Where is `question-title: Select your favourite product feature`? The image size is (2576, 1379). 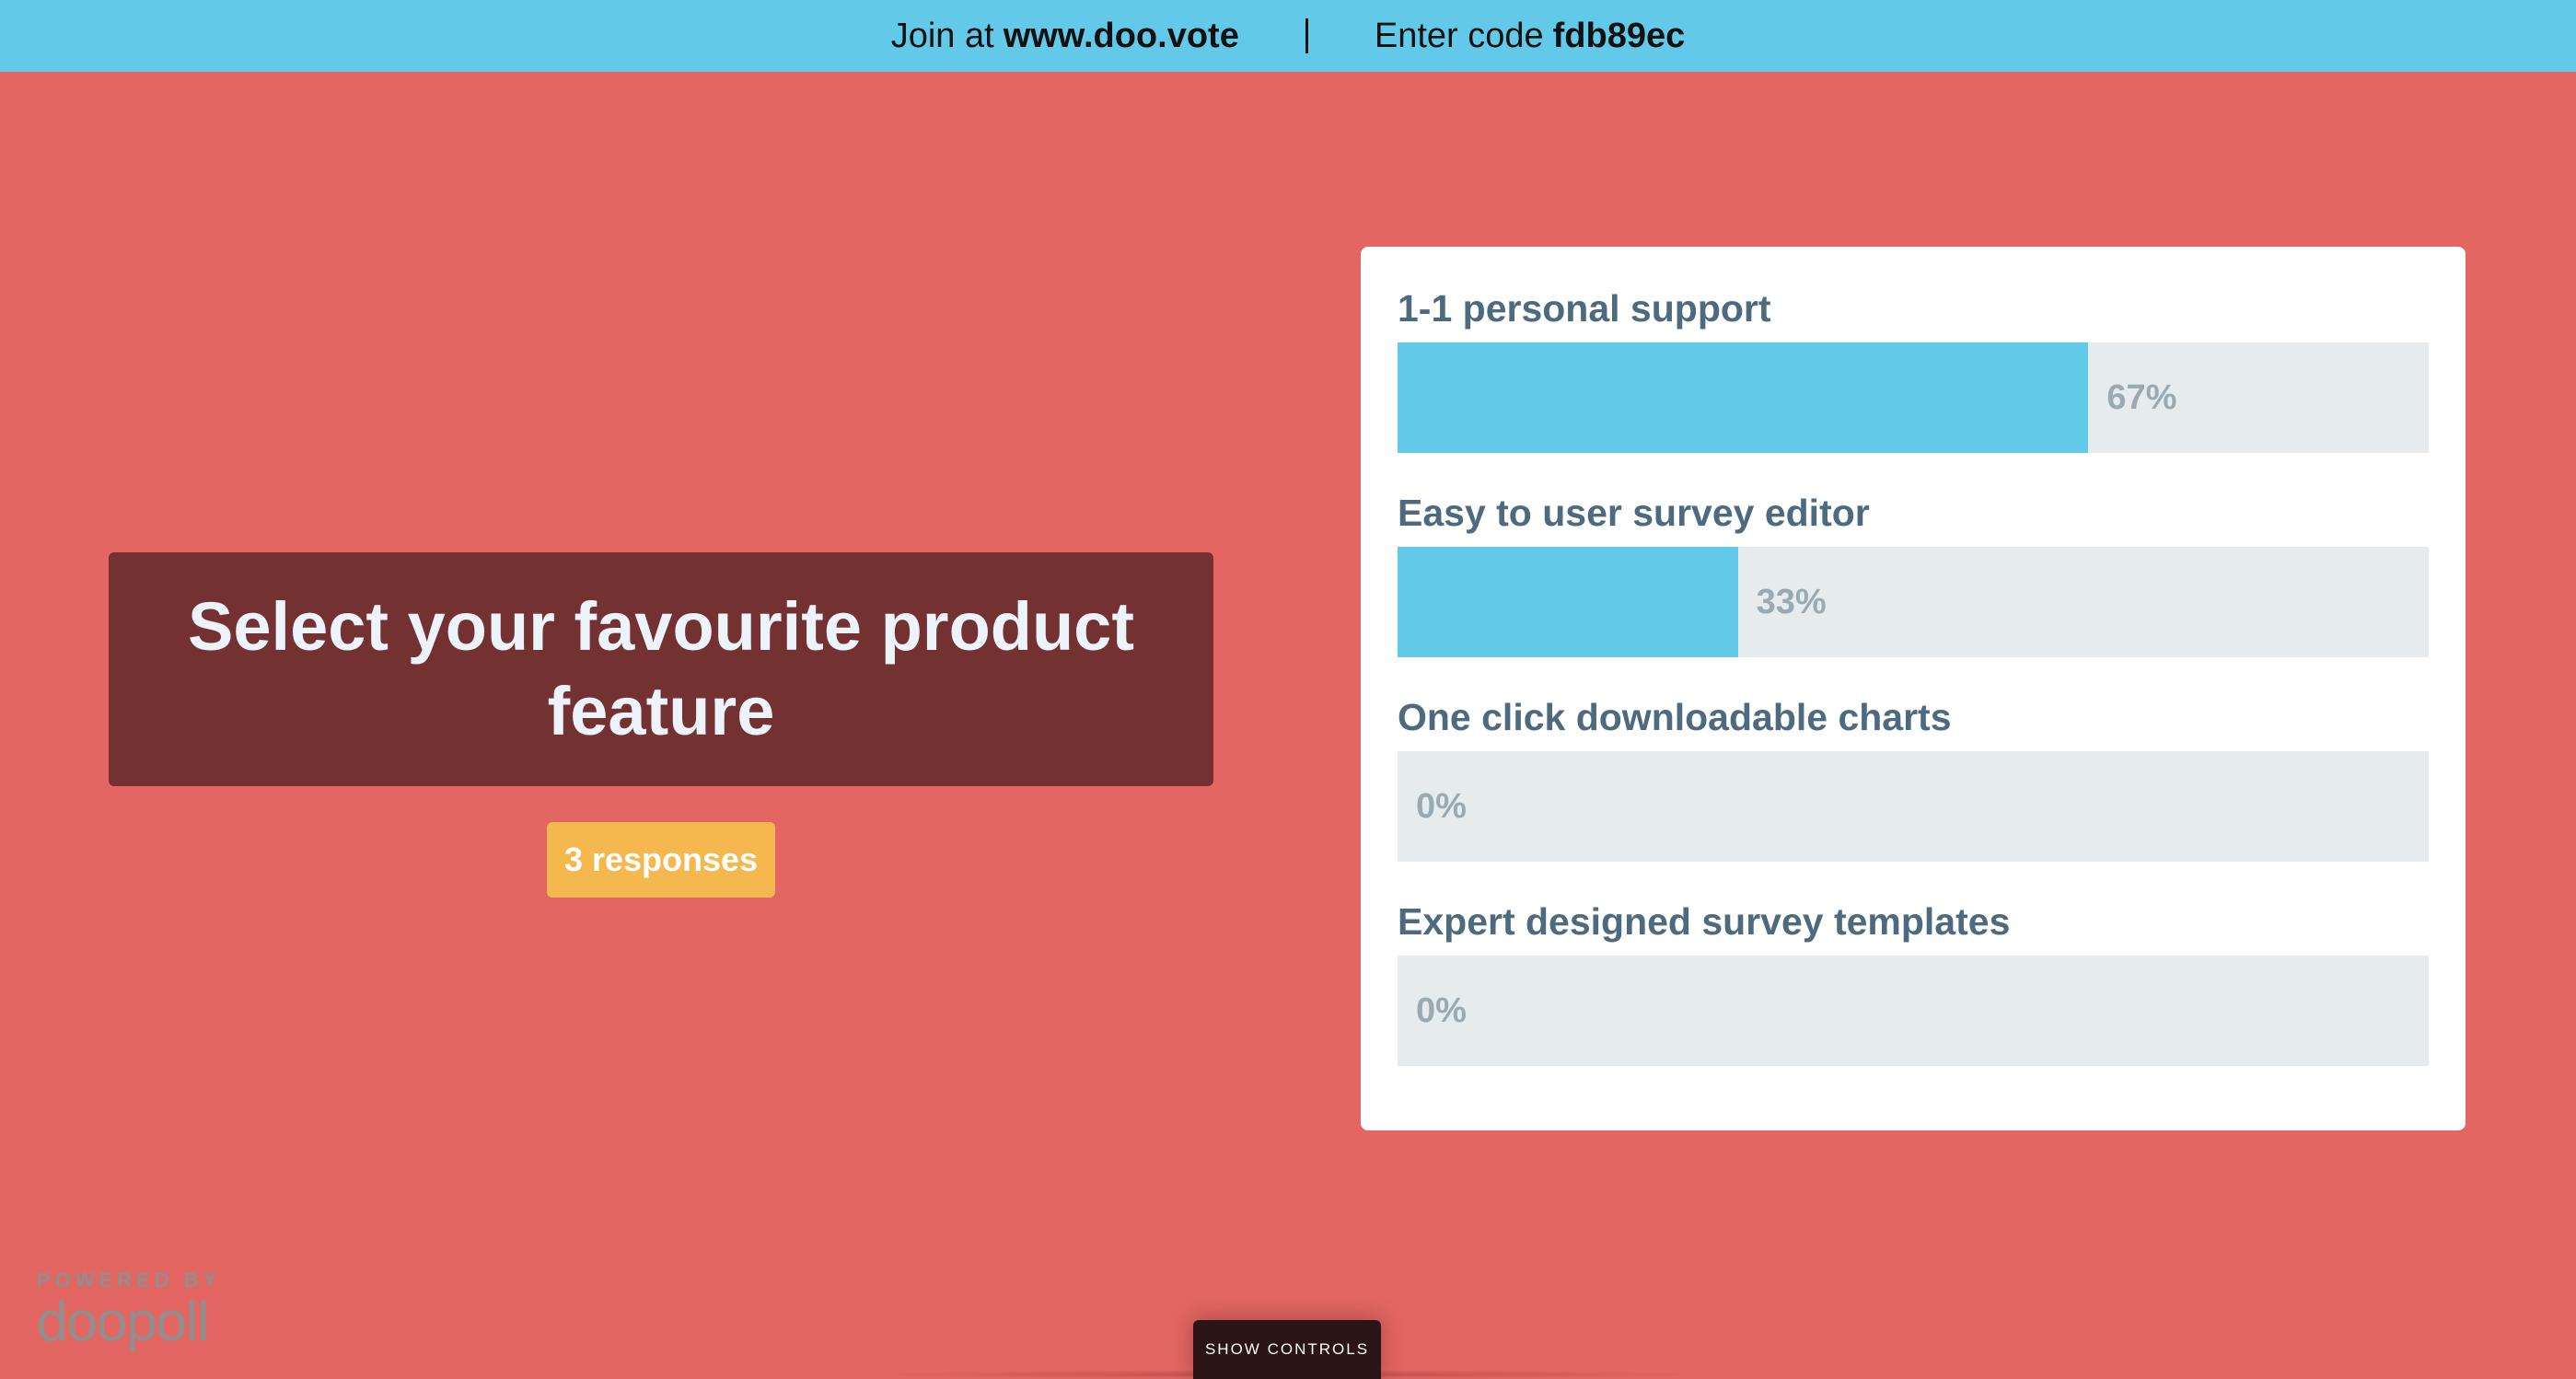
question-title: Select your favourite product feature is located at coordinates (661, 668).